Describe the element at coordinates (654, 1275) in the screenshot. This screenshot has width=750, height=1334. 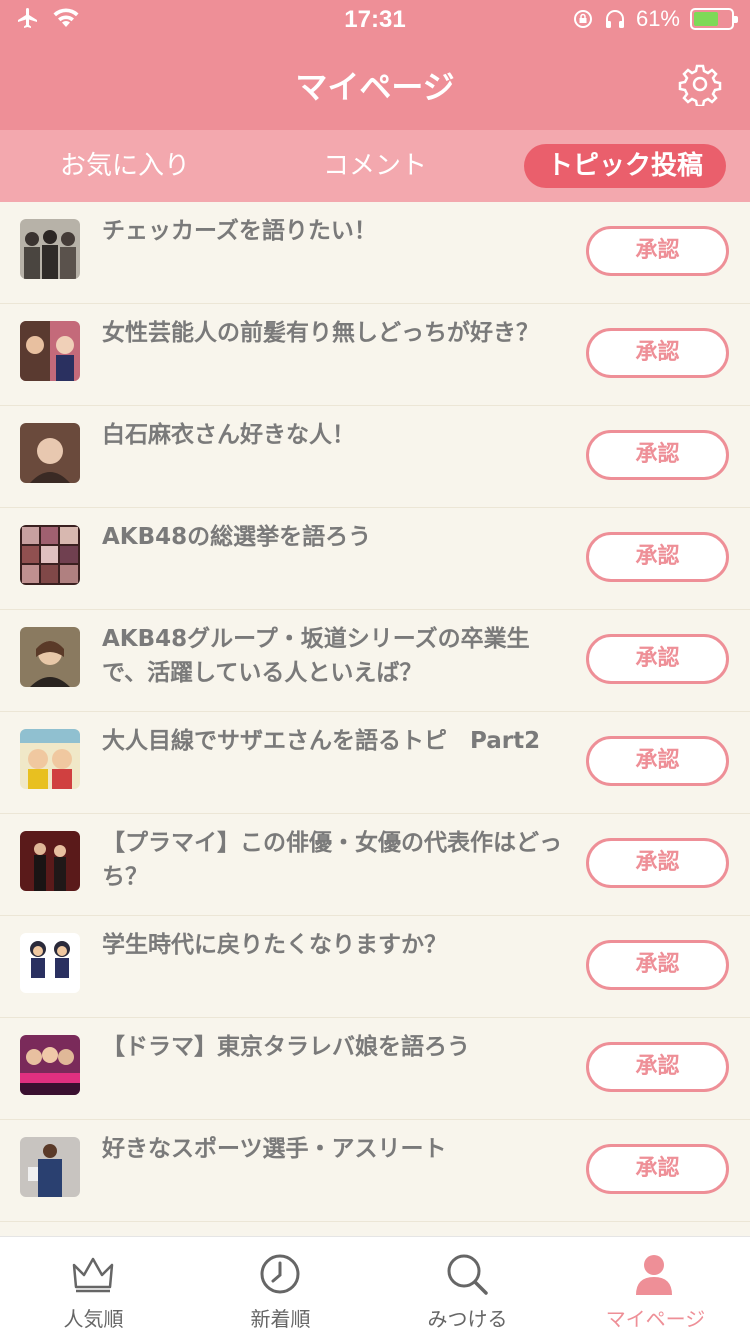
I see `person-icon` at that location.